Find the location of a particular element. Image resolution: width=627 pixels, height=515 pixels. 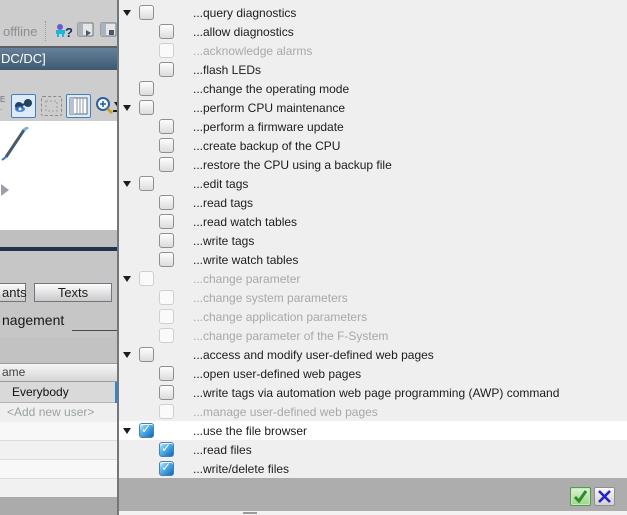

checkmark-icon: ✓ is located at coordinates (166, 467).